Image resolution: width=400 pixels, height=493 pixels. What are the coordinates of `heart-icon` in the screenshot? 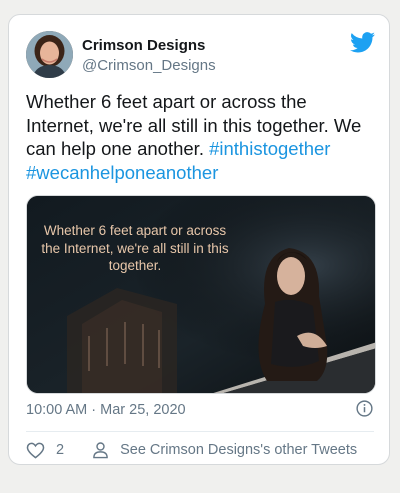 It's located at (35, 450).